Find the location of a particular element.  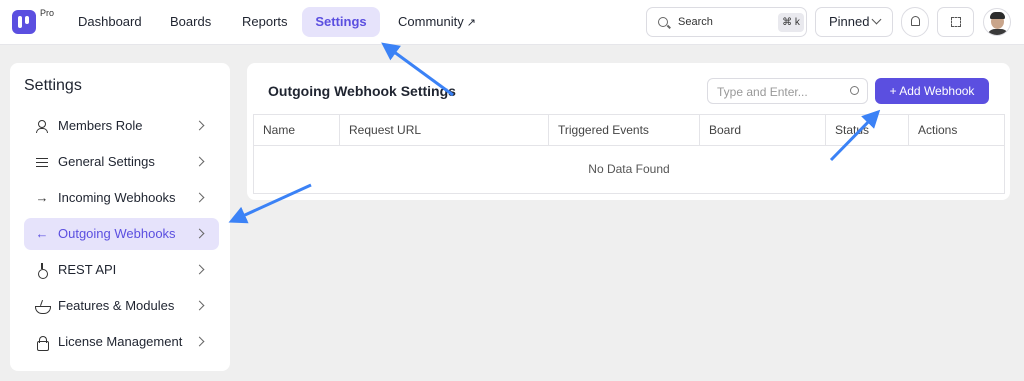

sidebar-item-outgoing-webhooks: ← Outgoing Webhooks is located at coordinates (121, 234).